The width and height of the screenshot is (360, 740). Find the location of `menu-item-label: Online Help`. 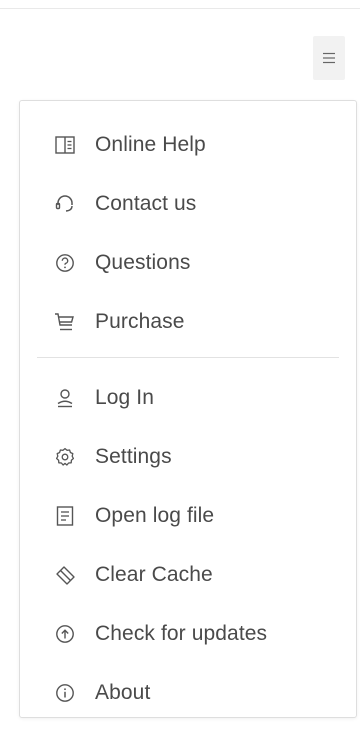

menu-item-label: Online Help is located at coordinates (150, 144).